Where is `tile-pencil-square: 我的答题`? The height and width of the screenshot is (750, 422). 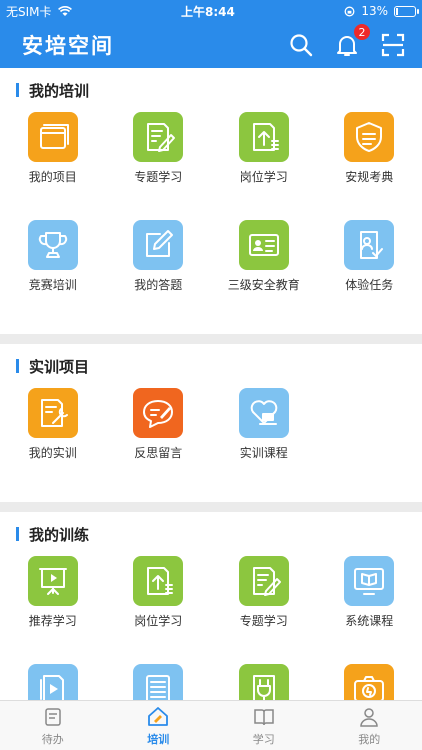
tile-pencil-square: 我的答题 is located at coordinates (159, 274).